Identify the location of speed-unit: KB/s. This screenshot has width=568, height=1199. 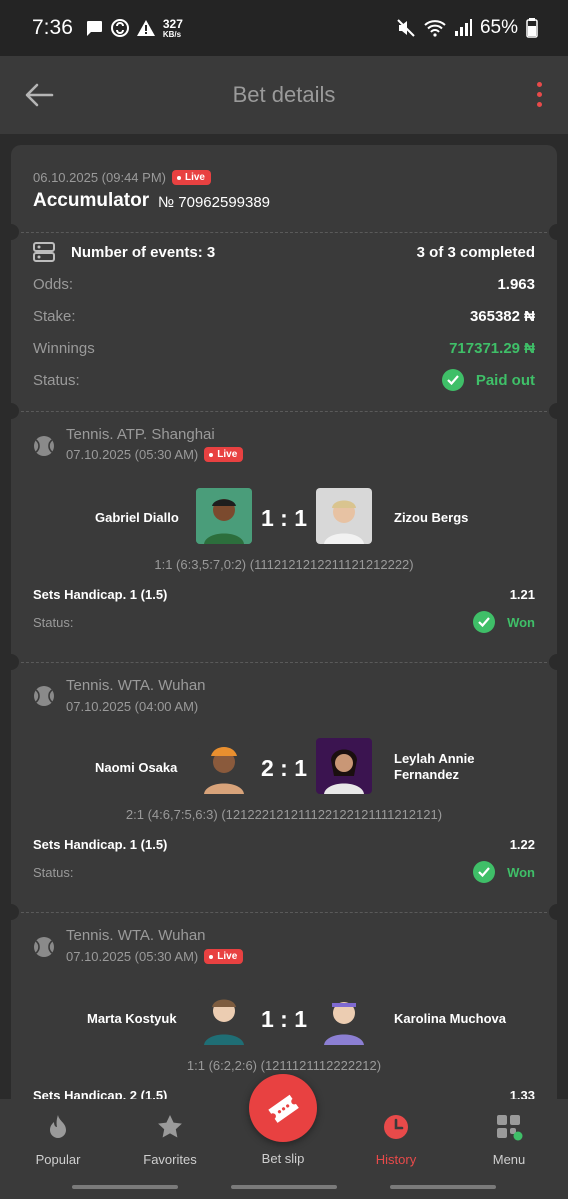
(172, 34).